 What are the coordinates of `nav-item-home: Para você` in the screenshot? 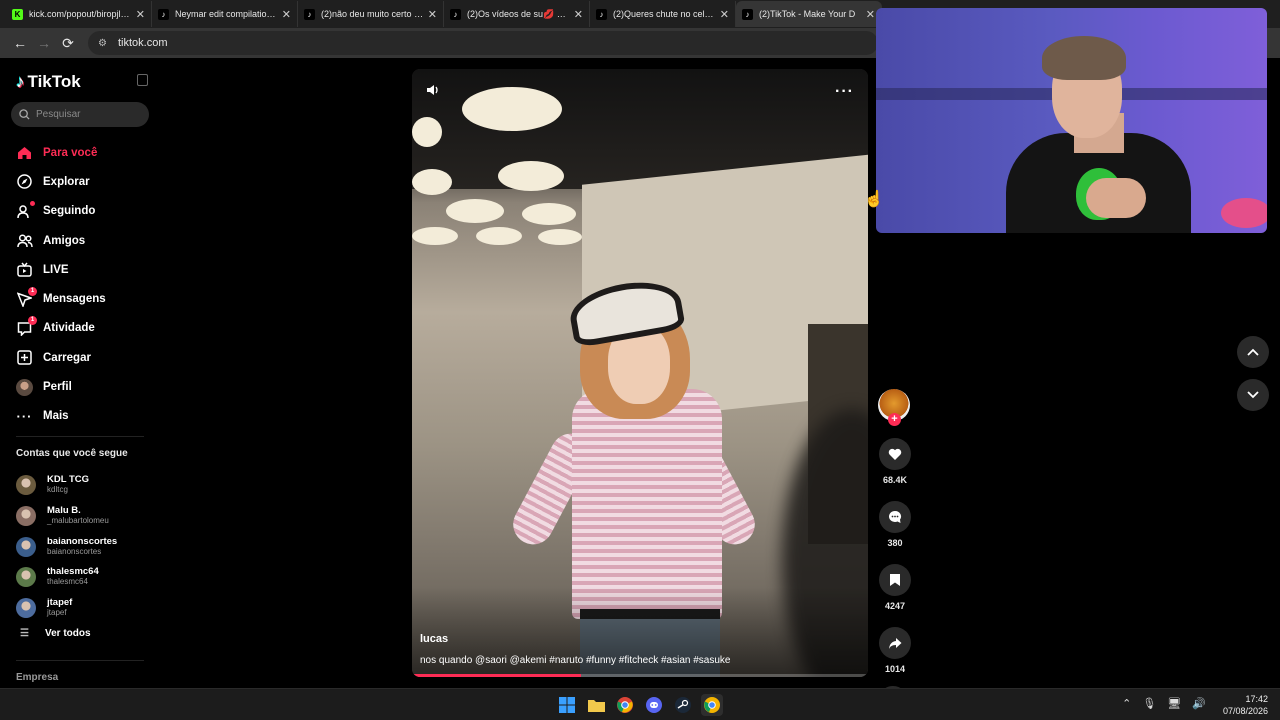 It's located at (61, 152).